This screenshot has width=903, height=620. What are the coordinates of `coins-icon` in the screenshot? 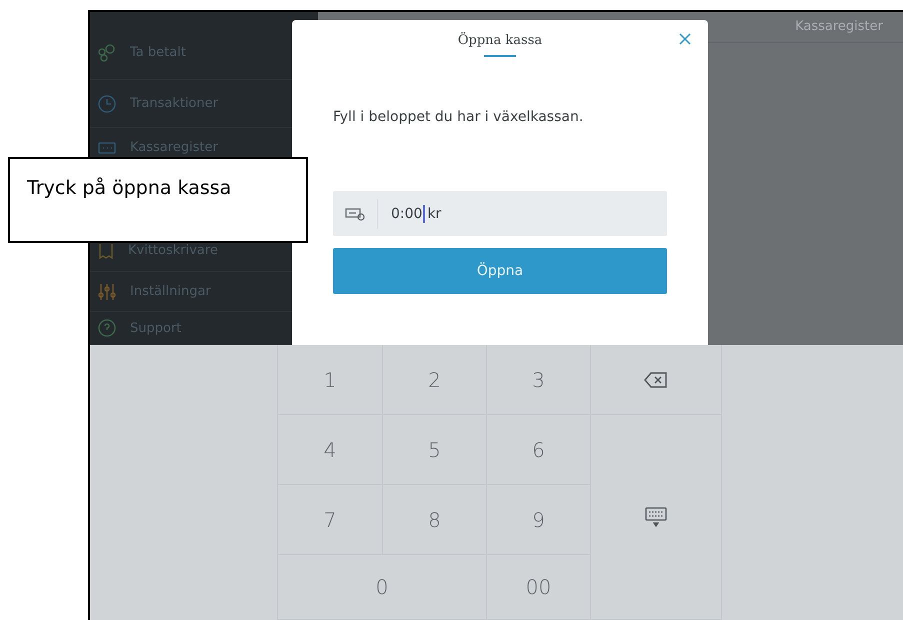 It's located at (107, 53).